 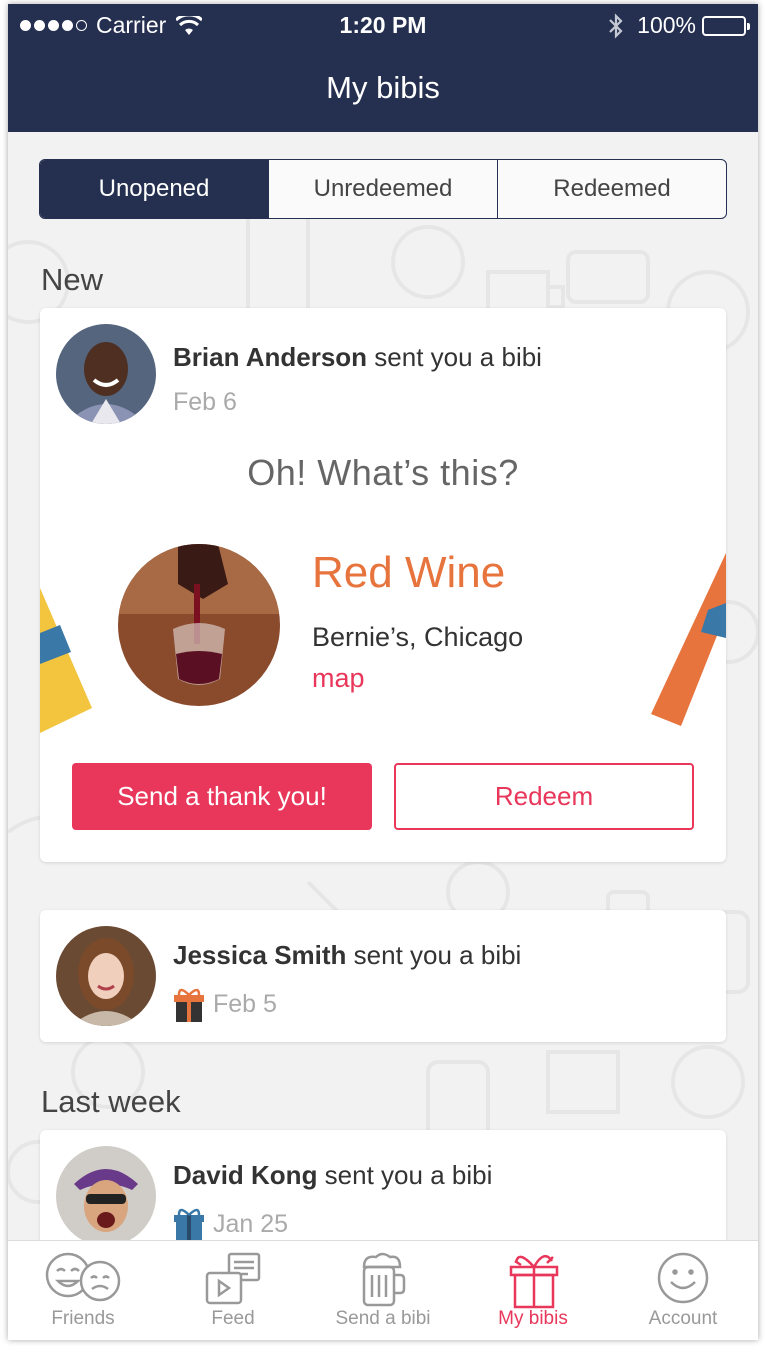 I want to click on red-wine-image, so click(x=199, y=625).